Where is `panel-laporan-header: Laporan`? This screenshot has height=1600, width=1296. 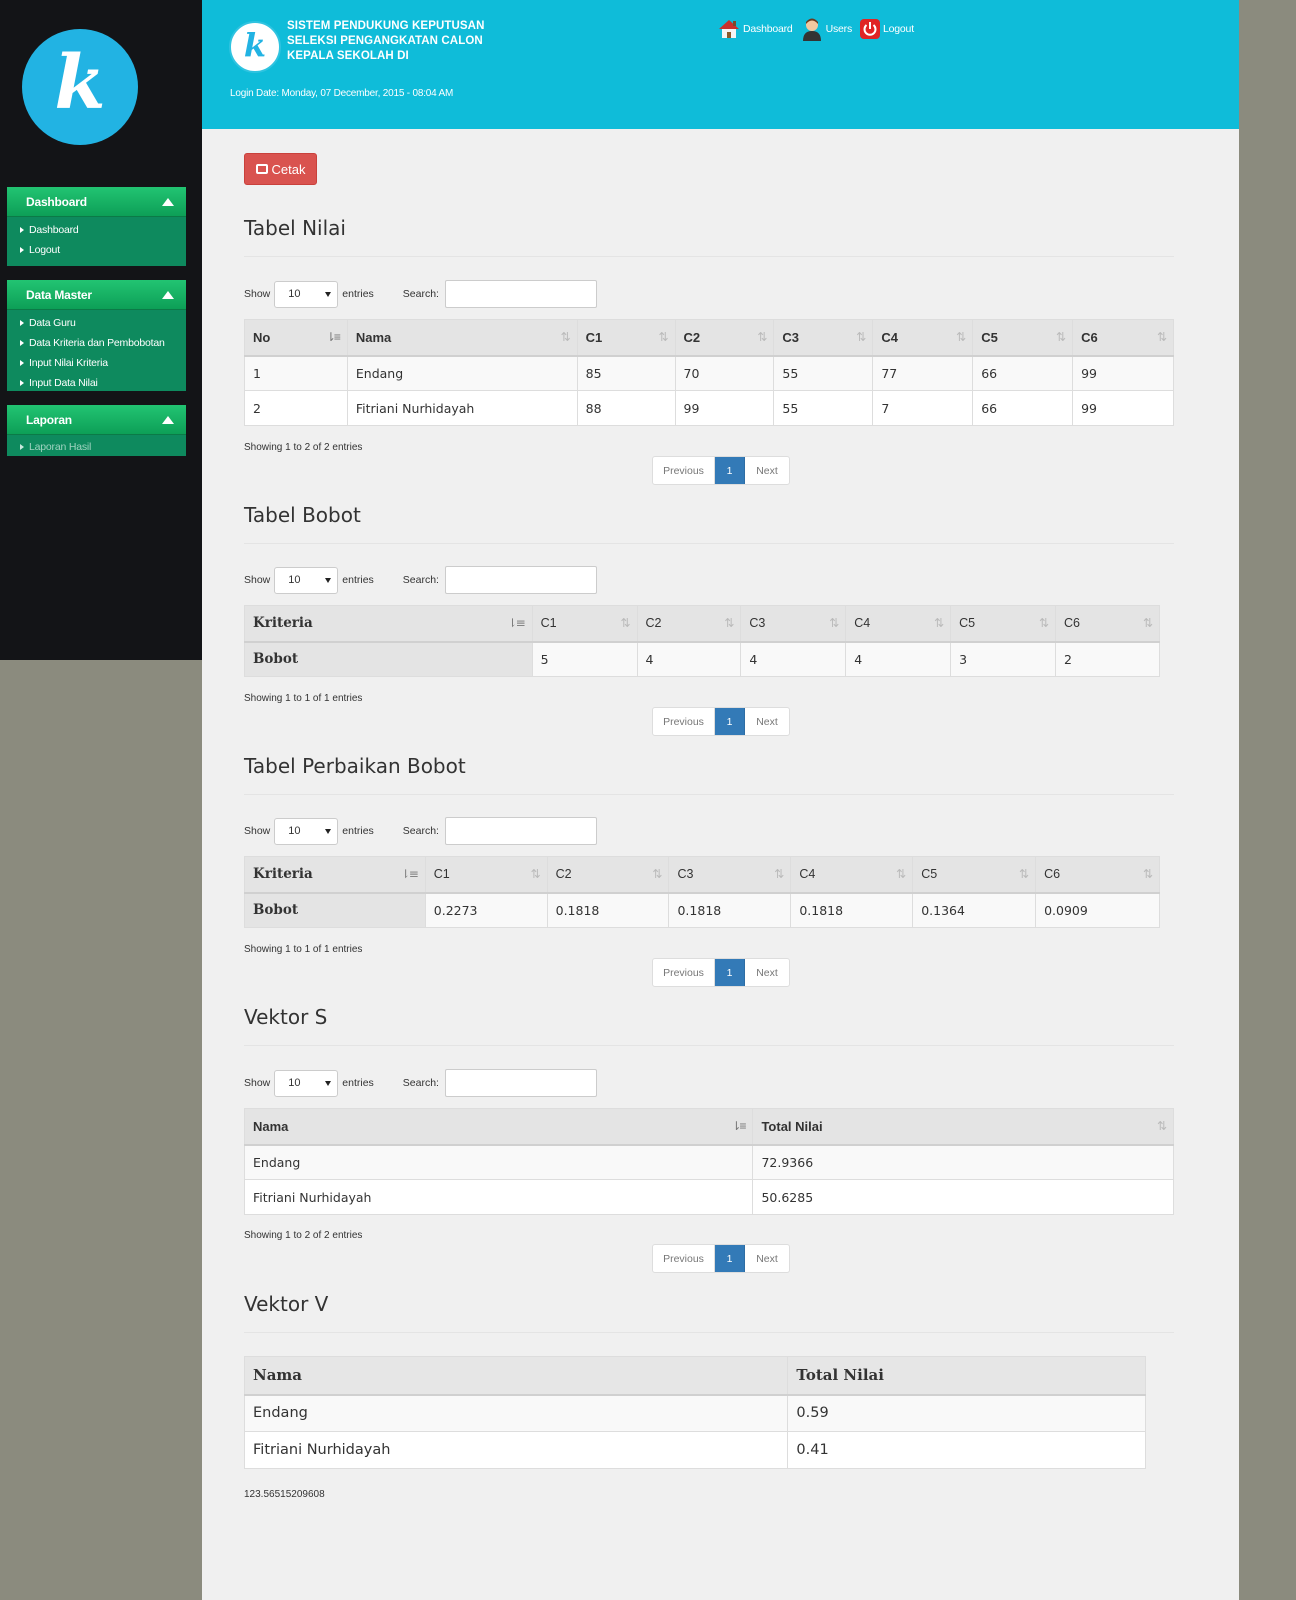
panel-laporan-header: Laporan is located at coordinates (96, 420).